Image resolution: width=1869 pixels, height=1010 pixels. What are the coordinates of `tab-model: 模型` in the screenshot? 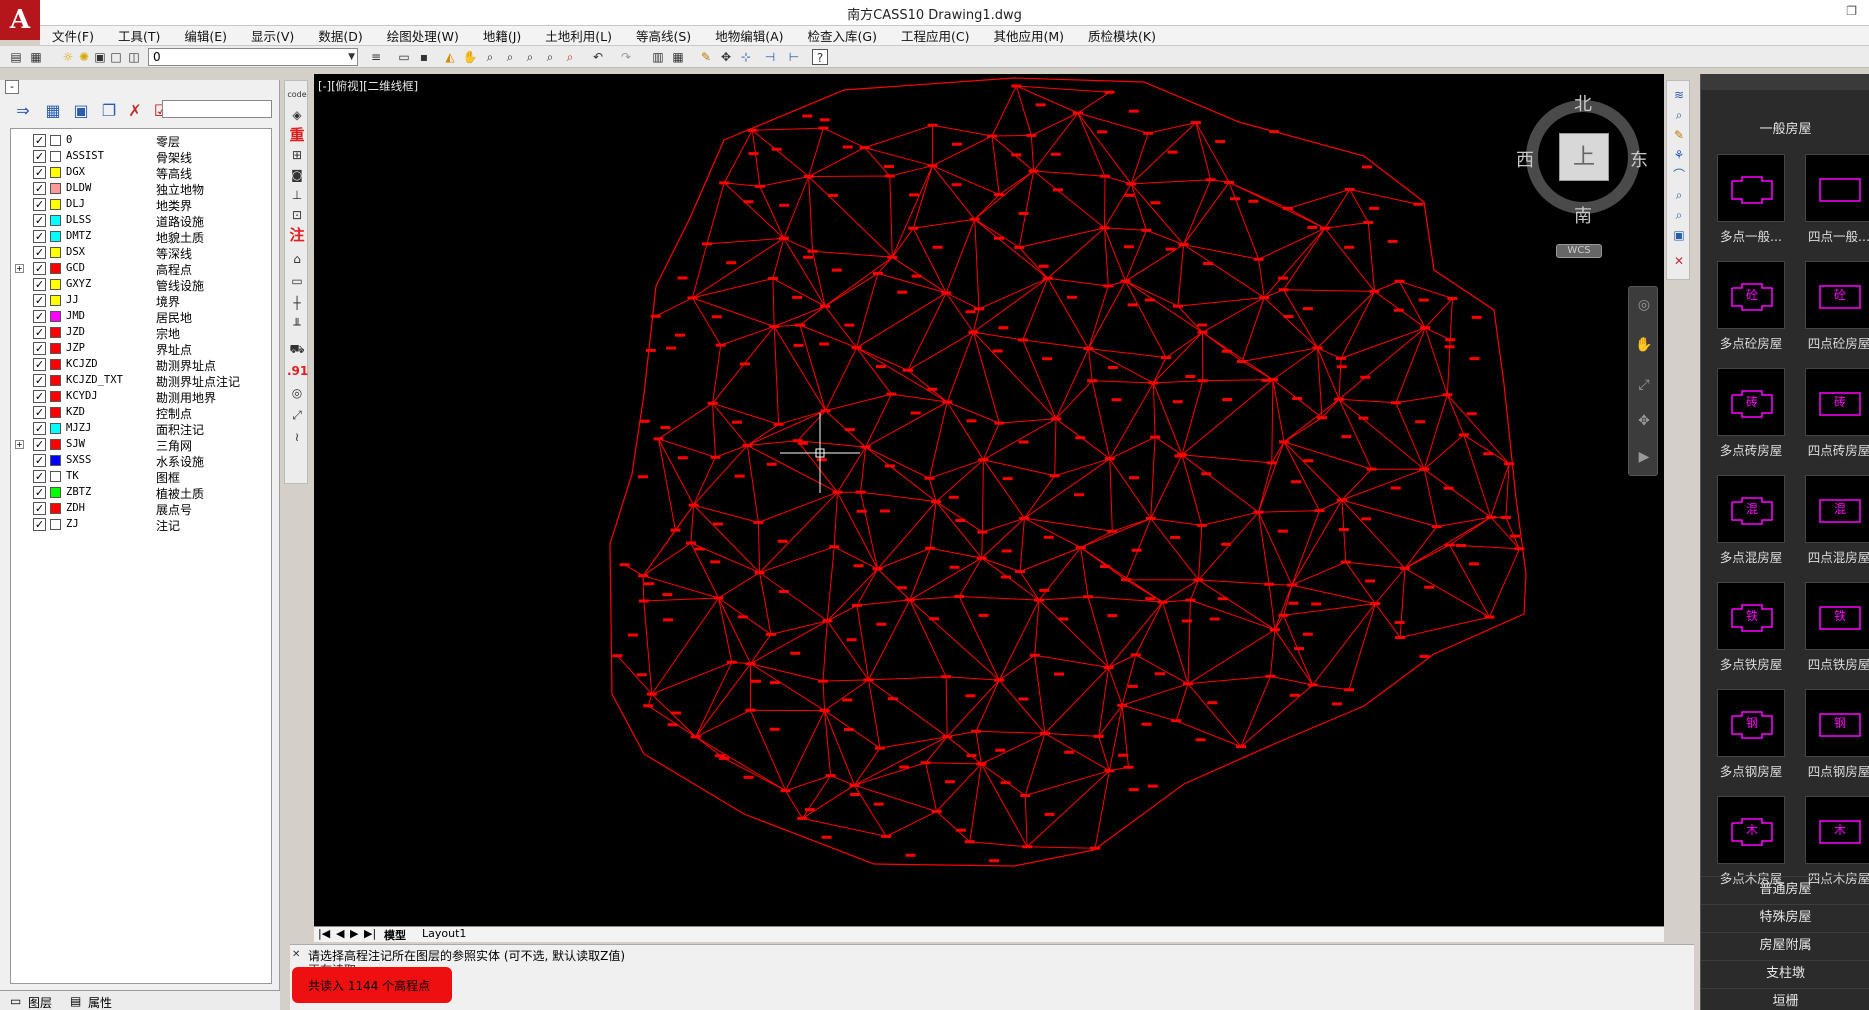 It's located at (395, 935).